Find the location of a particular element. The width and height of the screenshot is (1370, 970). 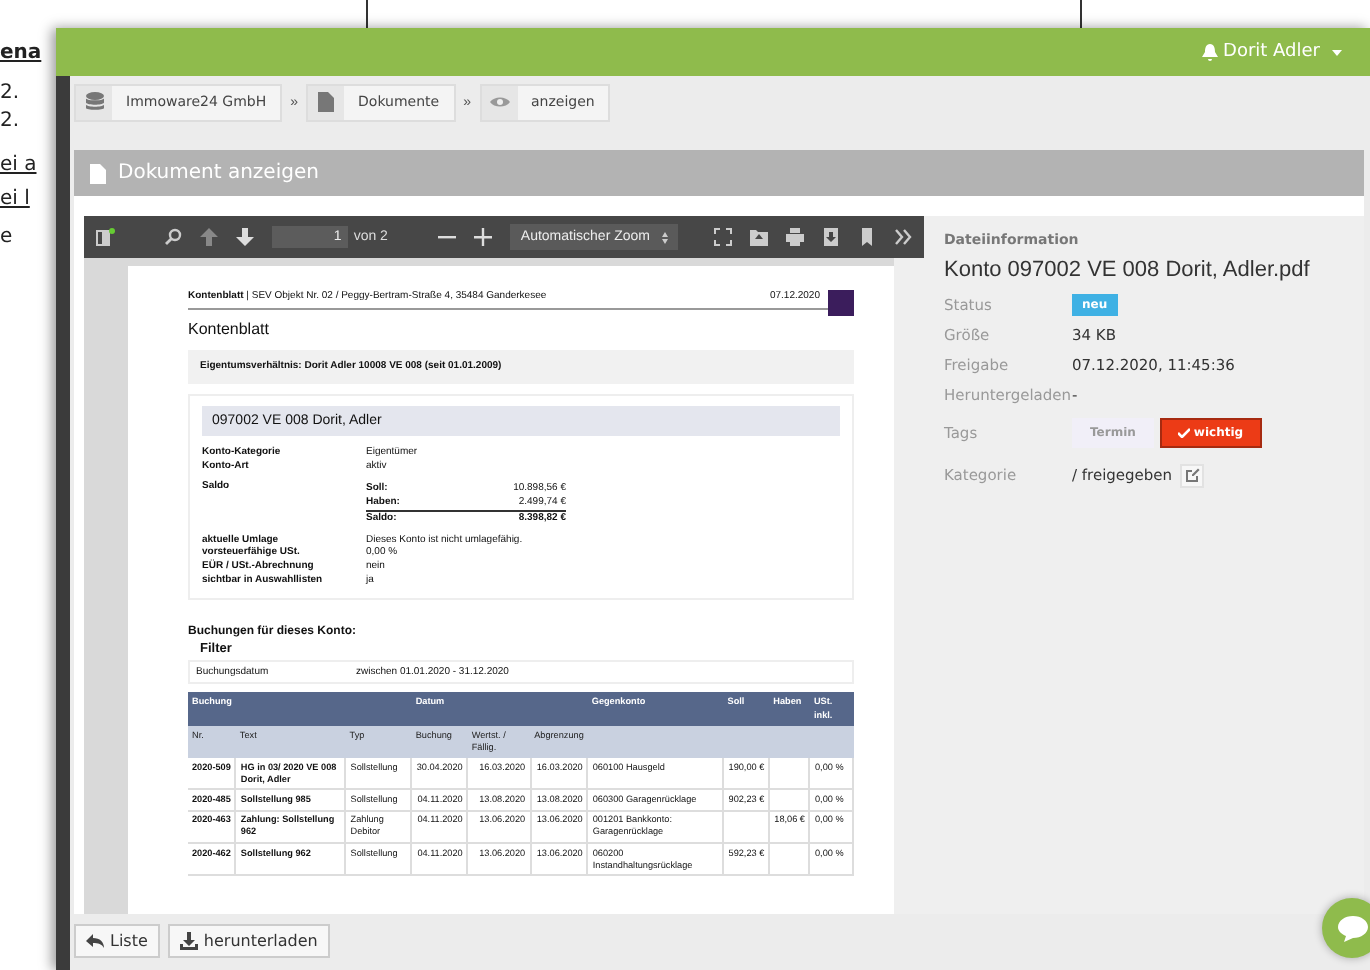

company-logo is located at coordinates (841, 303).